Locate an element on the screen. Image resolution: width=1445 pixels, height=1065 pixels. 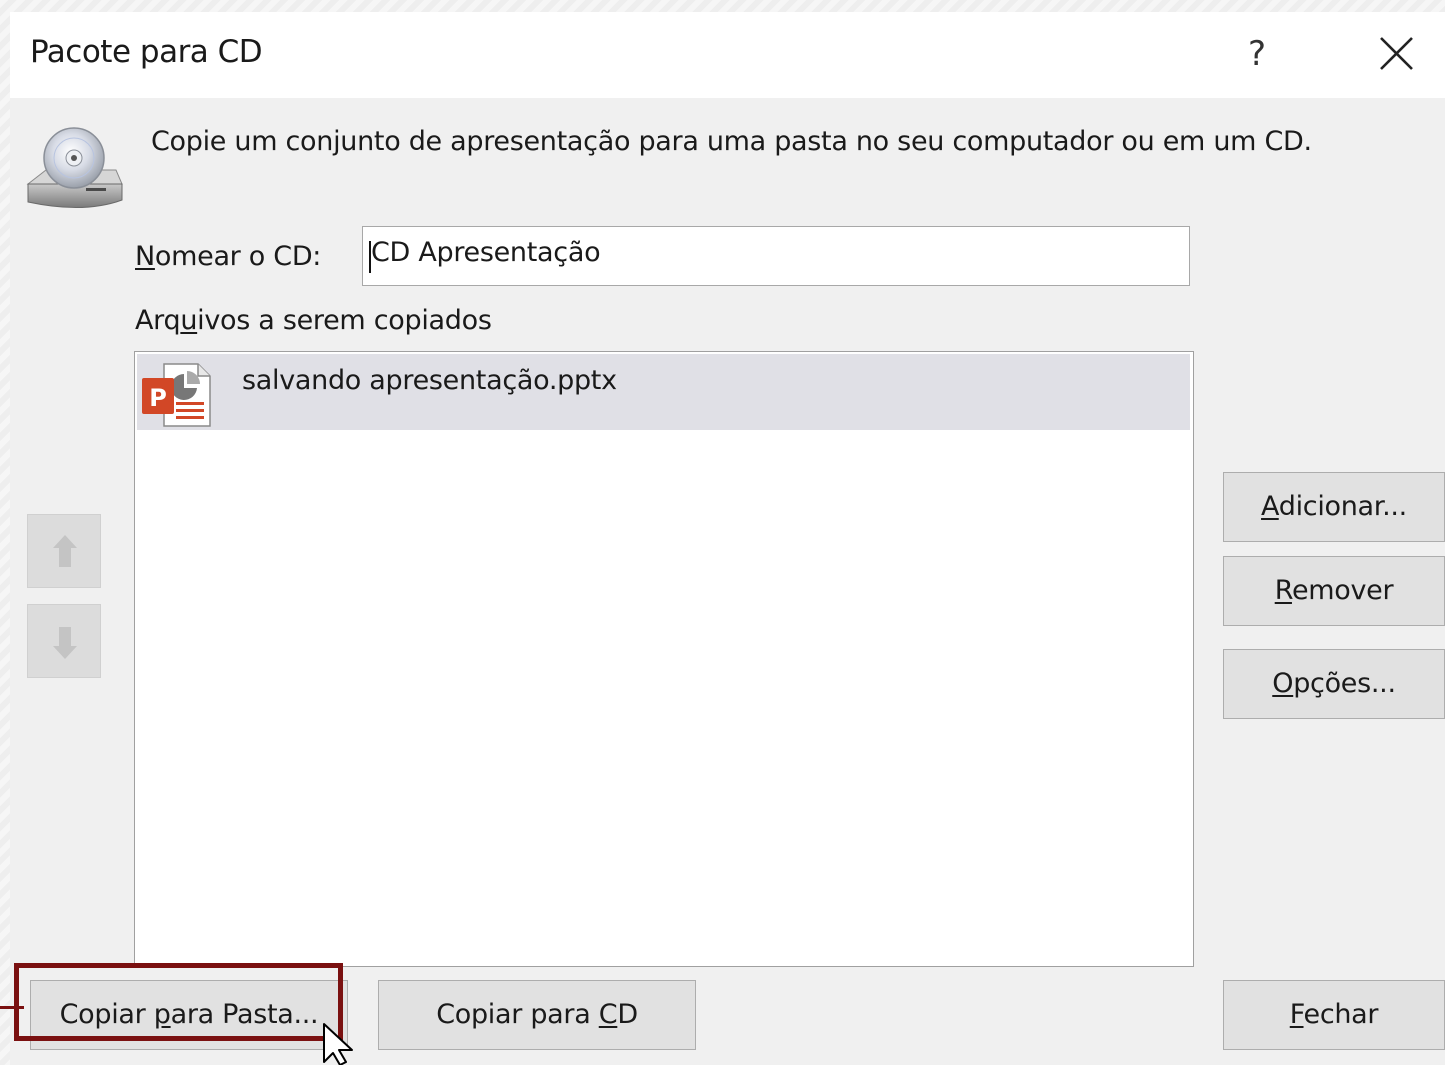
cd-name-value: CD Apresentação is located at coordinates (486, 252).